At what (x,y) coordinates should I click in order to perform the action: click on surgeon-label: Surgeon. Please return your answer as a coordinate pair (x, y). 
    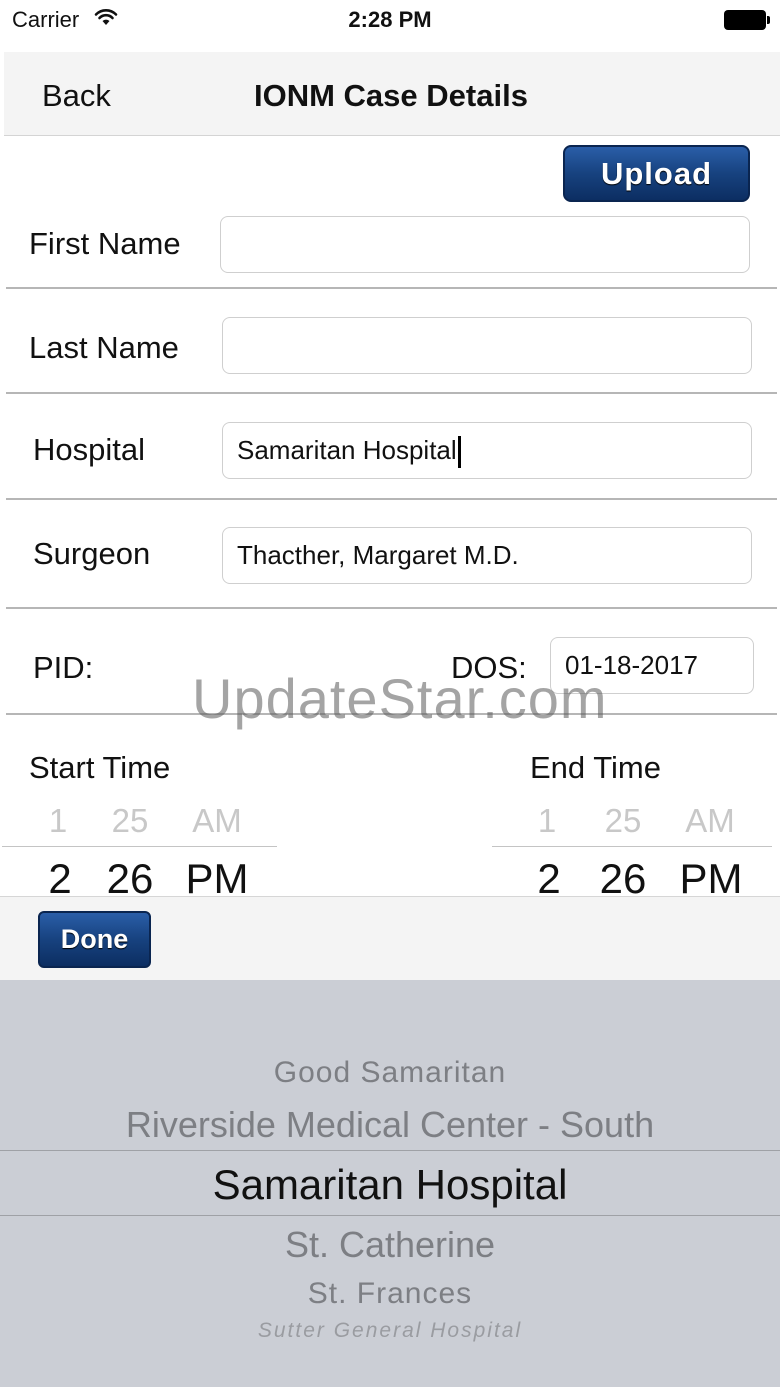
    Looking at the image, I should click on (92, 553).